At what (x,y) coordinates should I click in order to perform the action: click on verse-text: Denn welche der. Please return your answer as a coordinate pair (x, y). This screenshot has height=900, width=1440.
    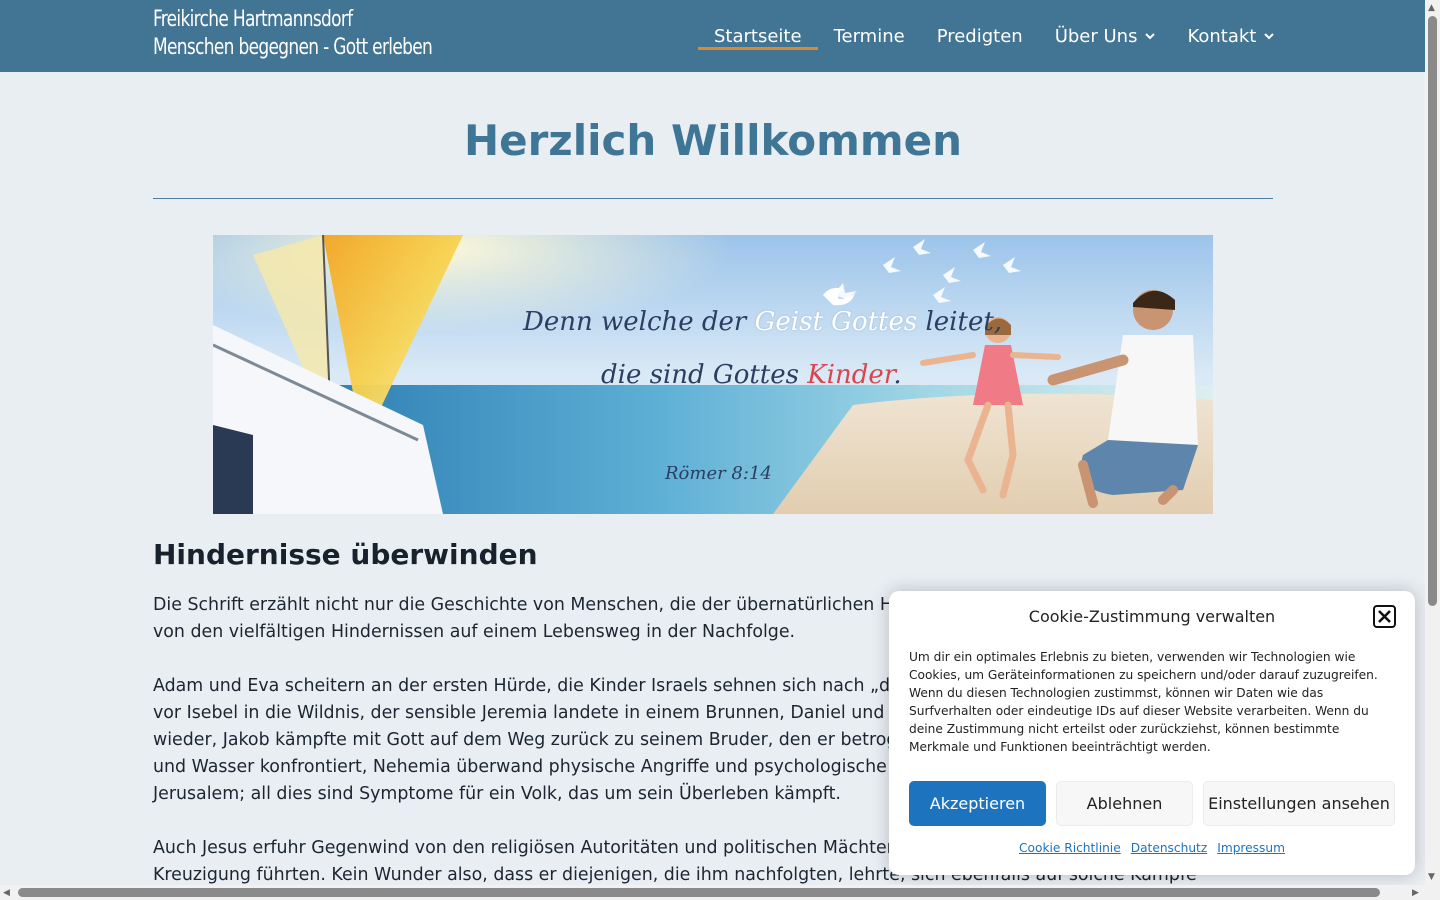
    Looking at the image, I should click on (639, 322).